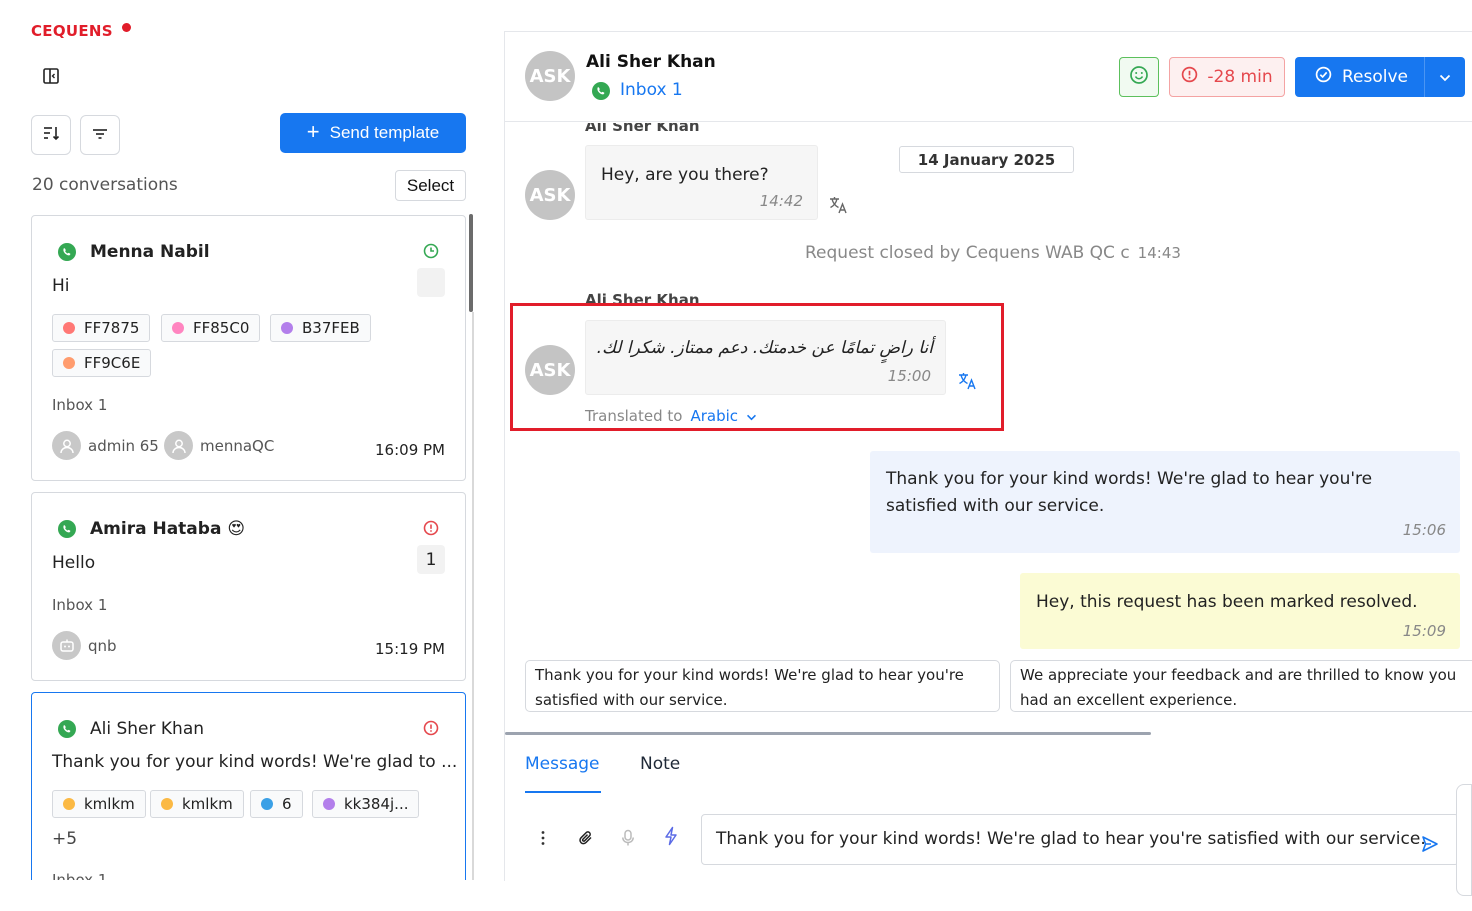  I want to click on tag-chip: FF9C6E, so click(102, 363).